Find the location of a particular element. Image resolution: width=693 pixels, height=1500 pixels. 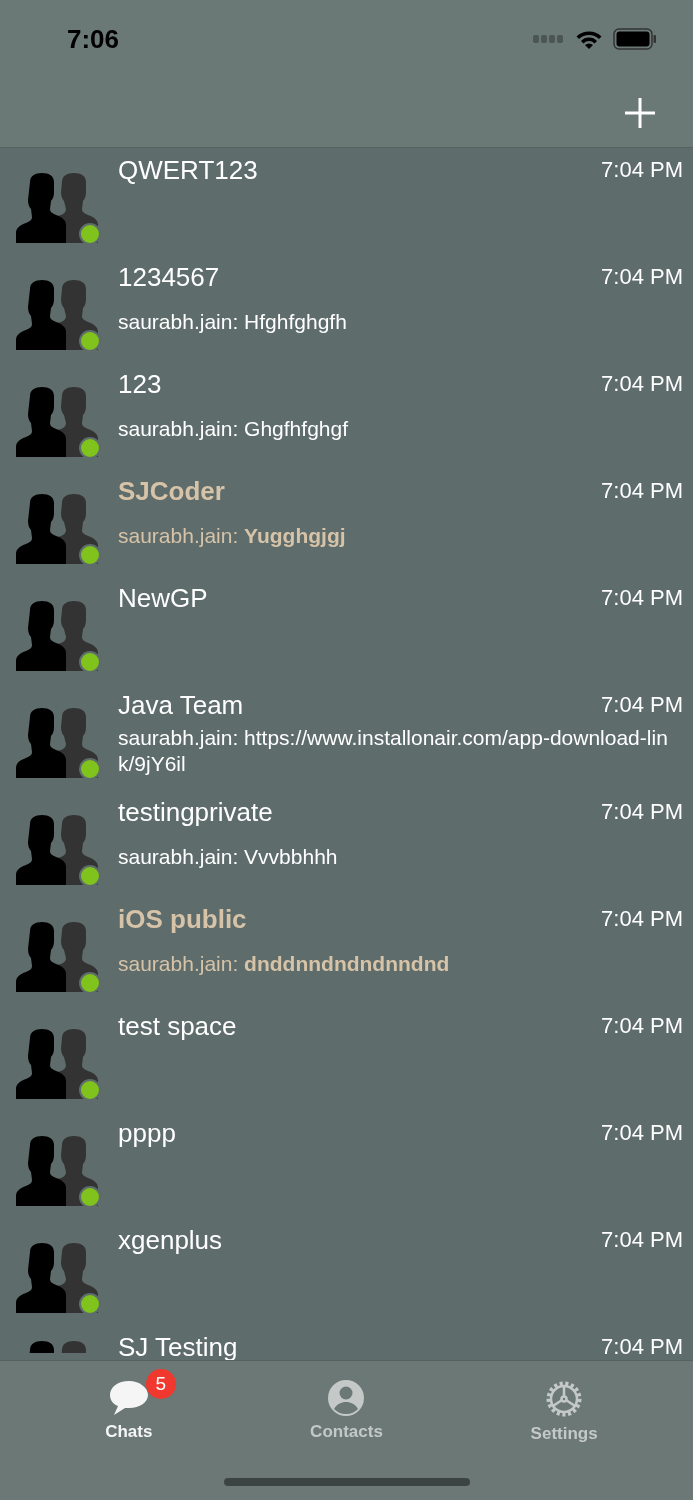

chat-row: NewGP 7:04 PM is located at coordinates (346, 629).